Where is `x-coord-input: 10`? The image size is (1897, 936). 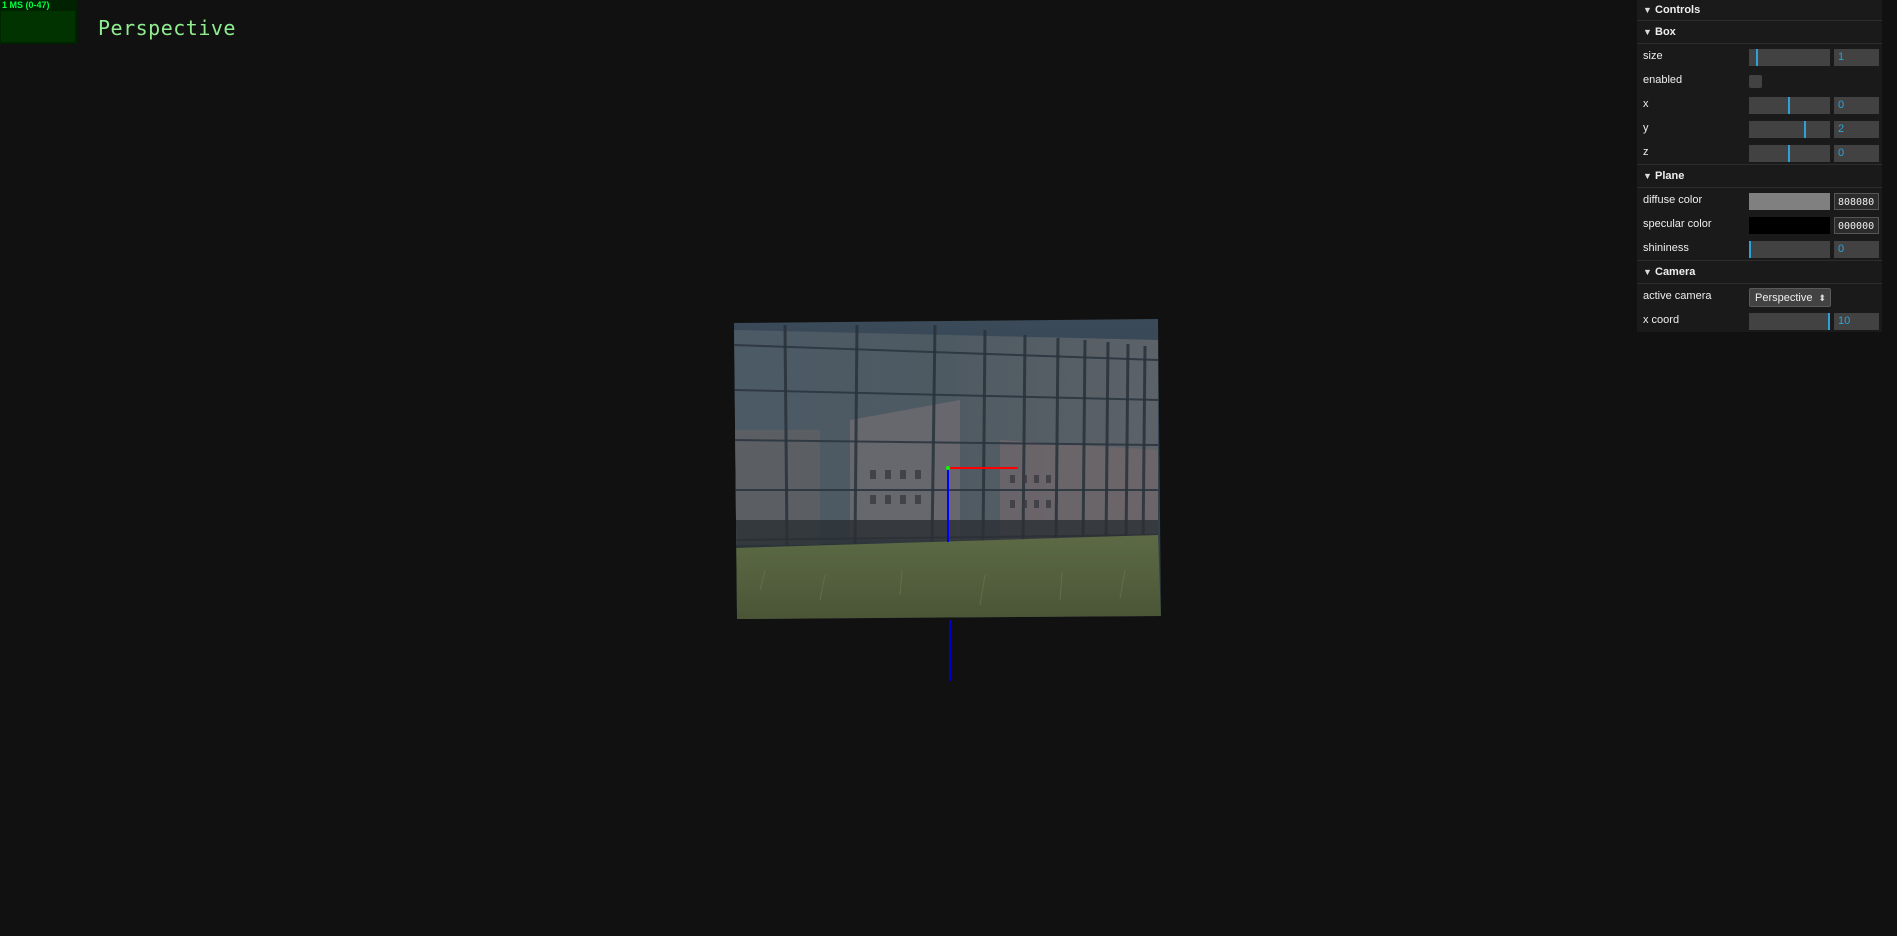
x-coord-input: 10 is located at coordinates (1856, 321).